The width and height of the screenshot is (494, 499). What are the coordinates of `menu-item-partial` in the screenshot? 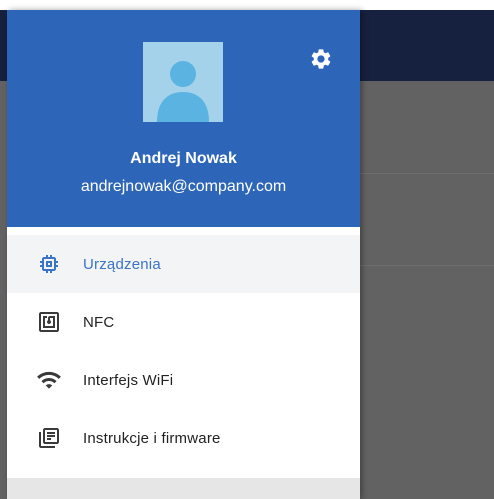 It's located at (183, 488).